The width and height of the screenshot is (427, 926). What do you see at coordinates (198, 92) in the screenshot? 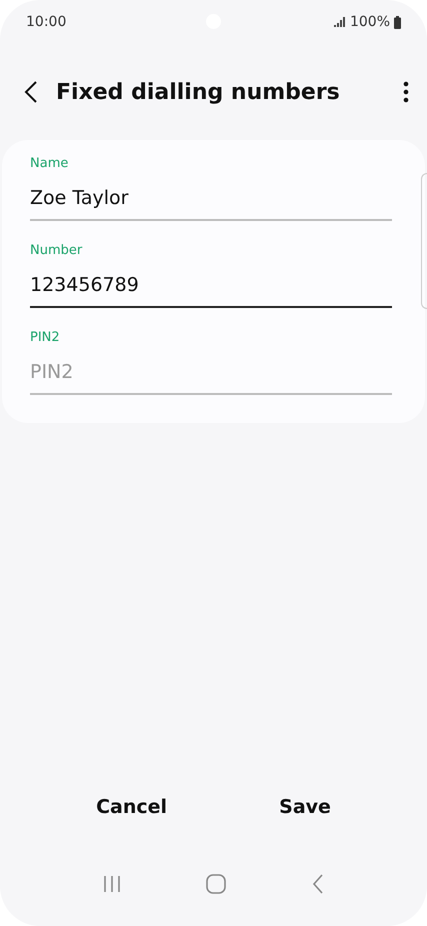
I see `page-title: Fixed dialling numbers` at bounding box center [198, 92].